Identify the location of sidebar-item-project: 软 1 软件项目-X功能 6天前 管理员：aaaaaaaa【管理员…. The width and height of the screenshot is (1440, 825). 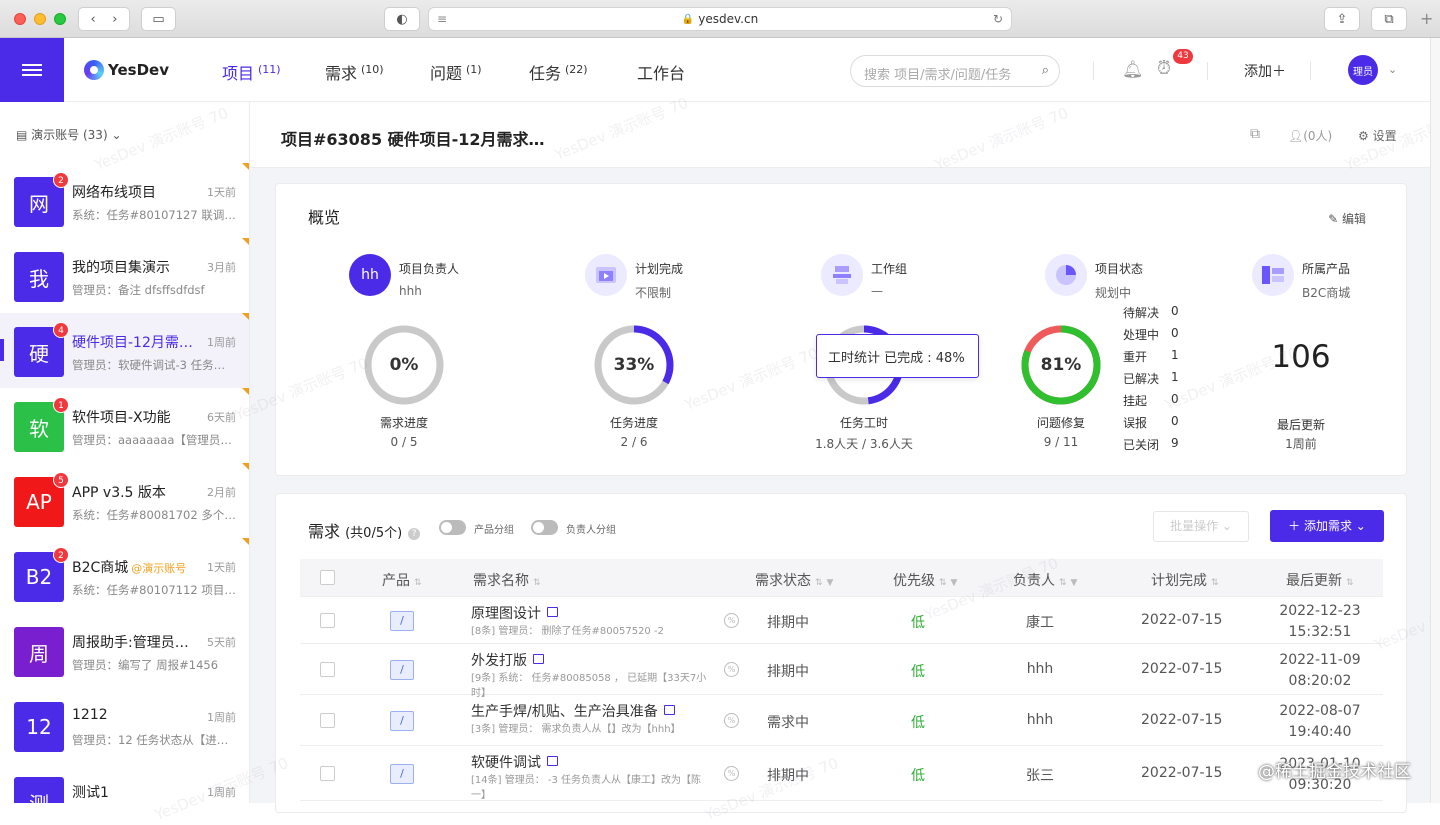
(124, 425).